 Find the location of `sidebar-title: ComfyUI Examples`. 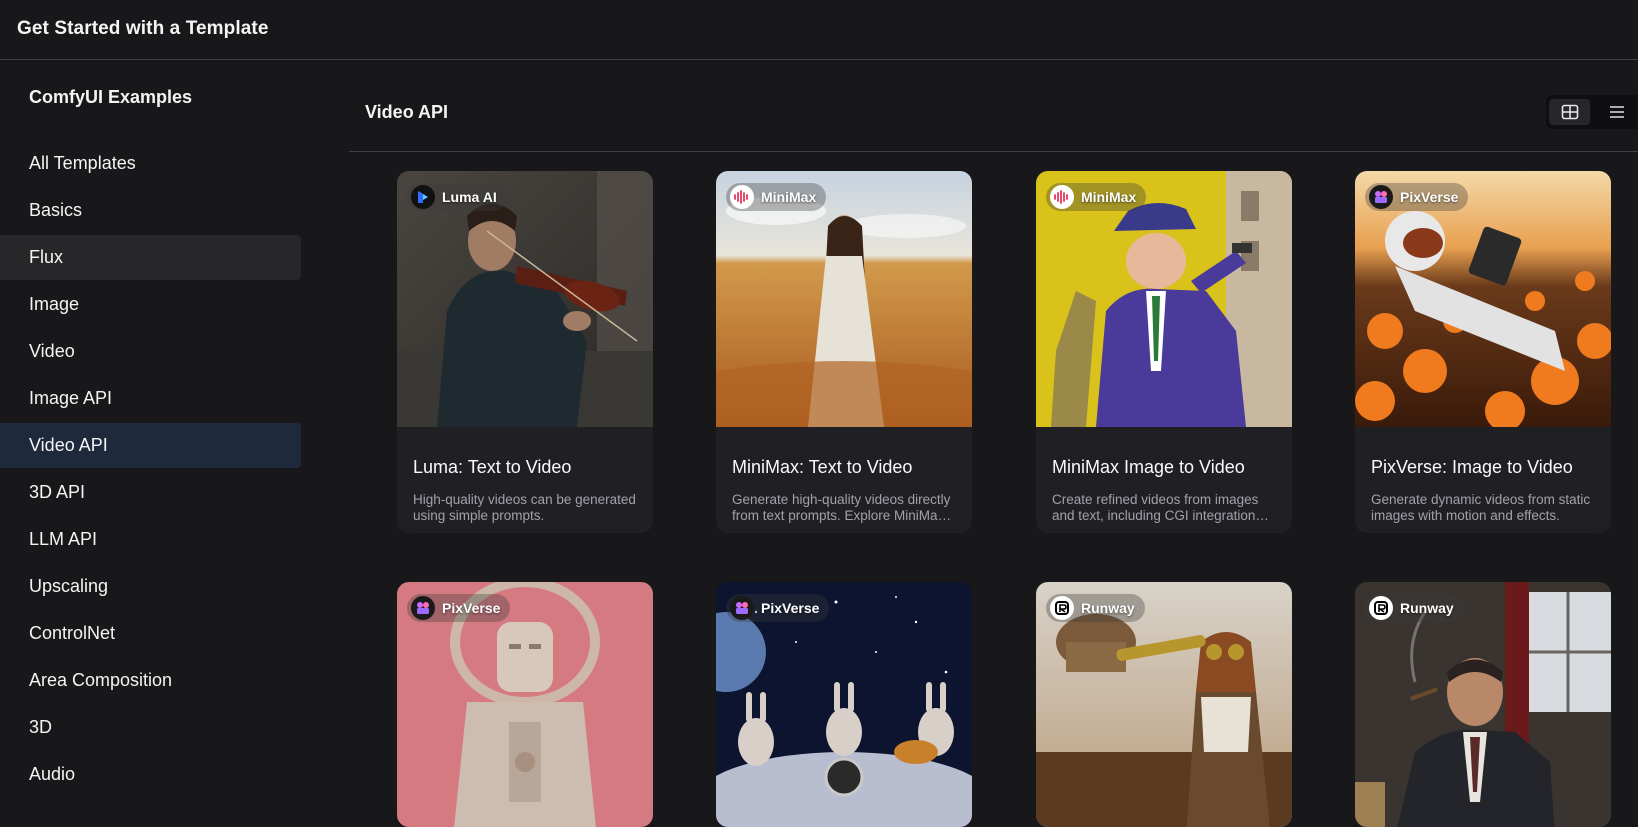

sidebar-title: ComfyUI Examples is located at coordinates (111, 97).